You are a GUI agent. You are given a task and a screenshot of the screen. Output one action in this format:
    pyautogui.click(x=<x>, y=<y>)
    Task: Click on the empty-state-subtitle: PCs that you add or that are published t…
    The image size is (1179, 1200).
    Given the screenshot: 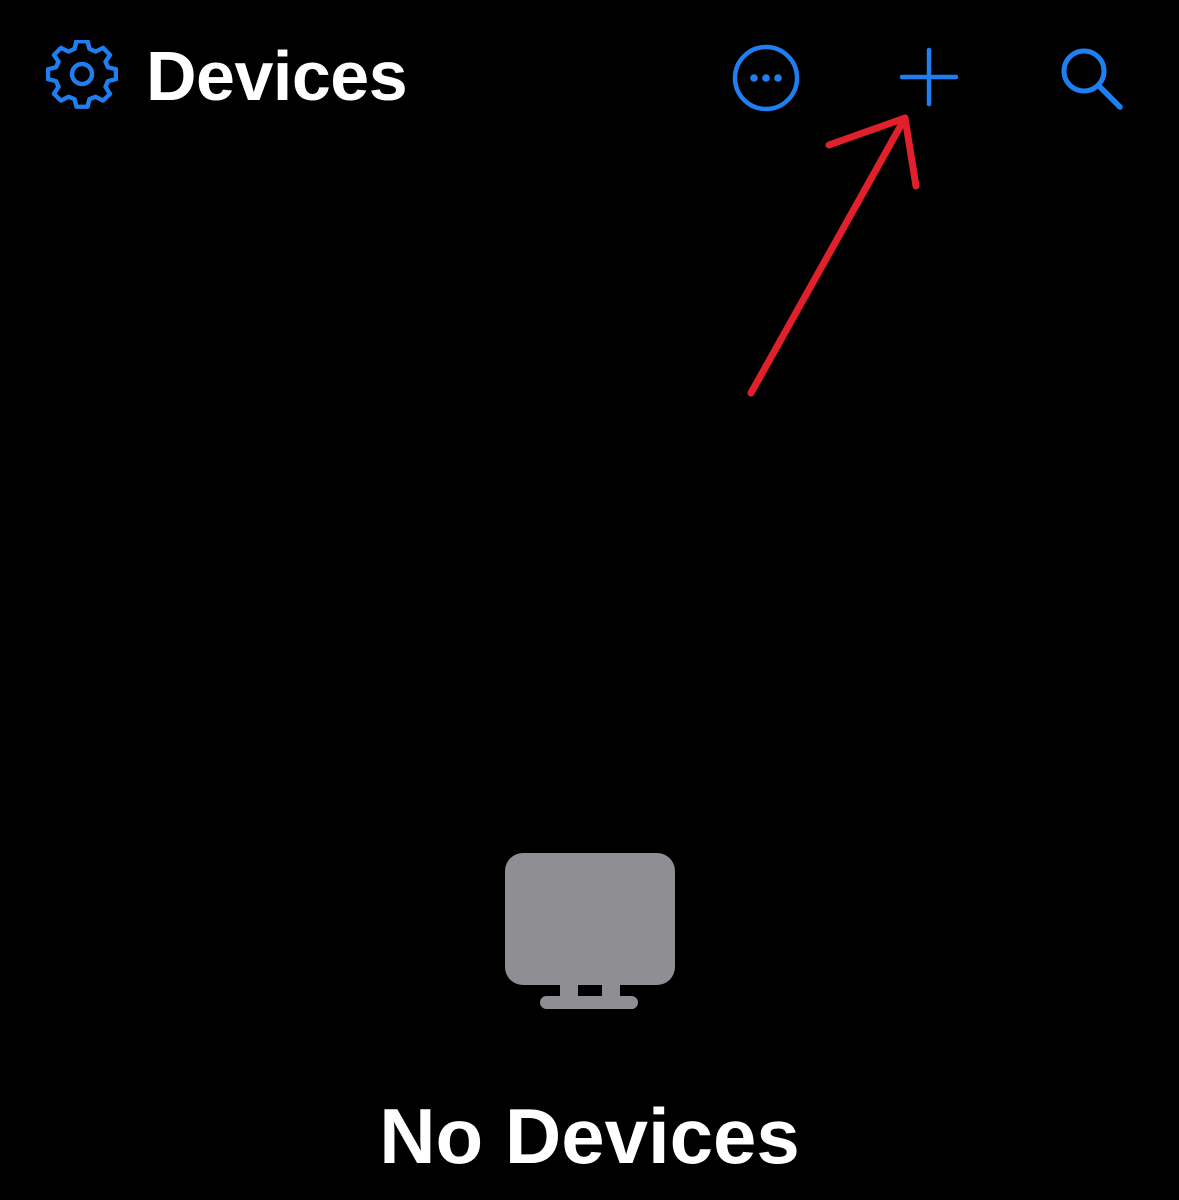 What is the action you would take?
    pyautogui.click(x=589, y=1195)
    